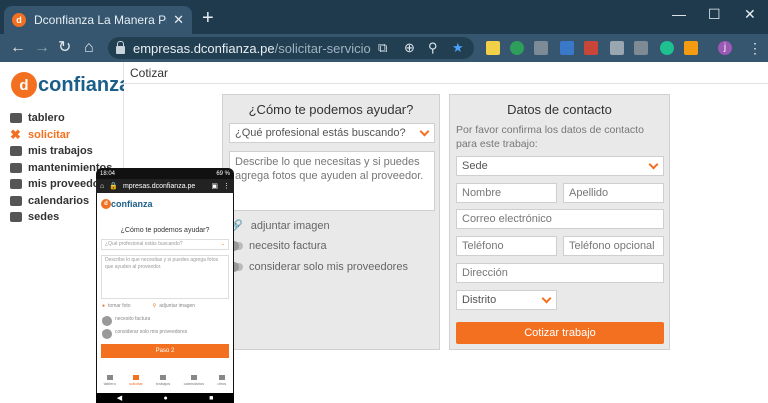 The height and width of the screenshot is (403, 768). What do you see at coordinates (409, 48) in the screenshot?
I see `add-icon: ⊕` at bounding box center [409, 48].